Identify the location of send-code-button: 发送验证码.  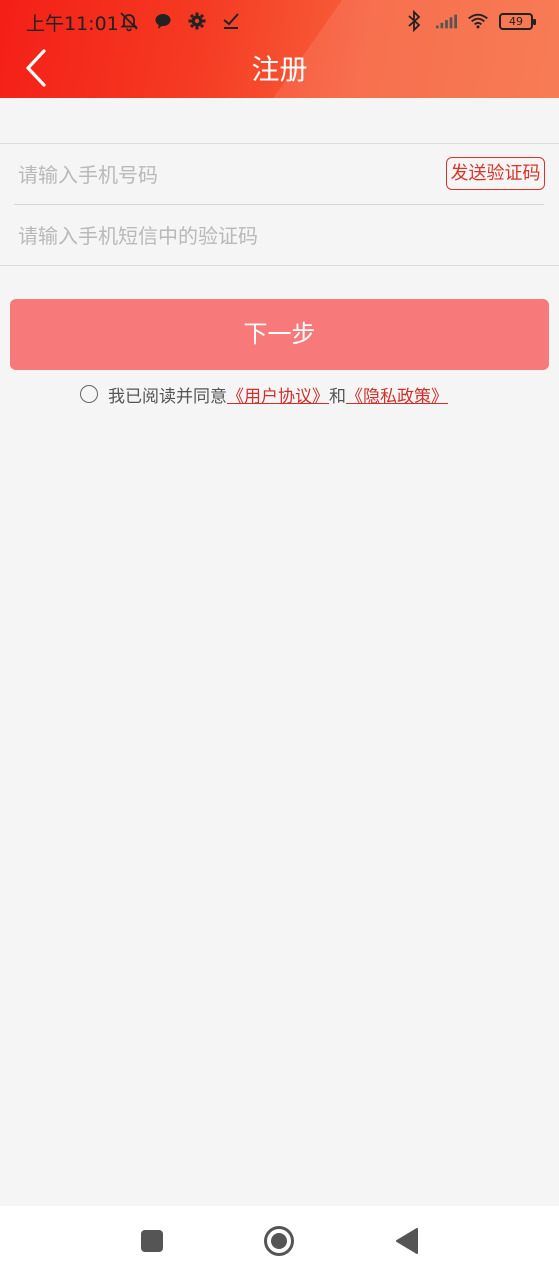
(495, 173).